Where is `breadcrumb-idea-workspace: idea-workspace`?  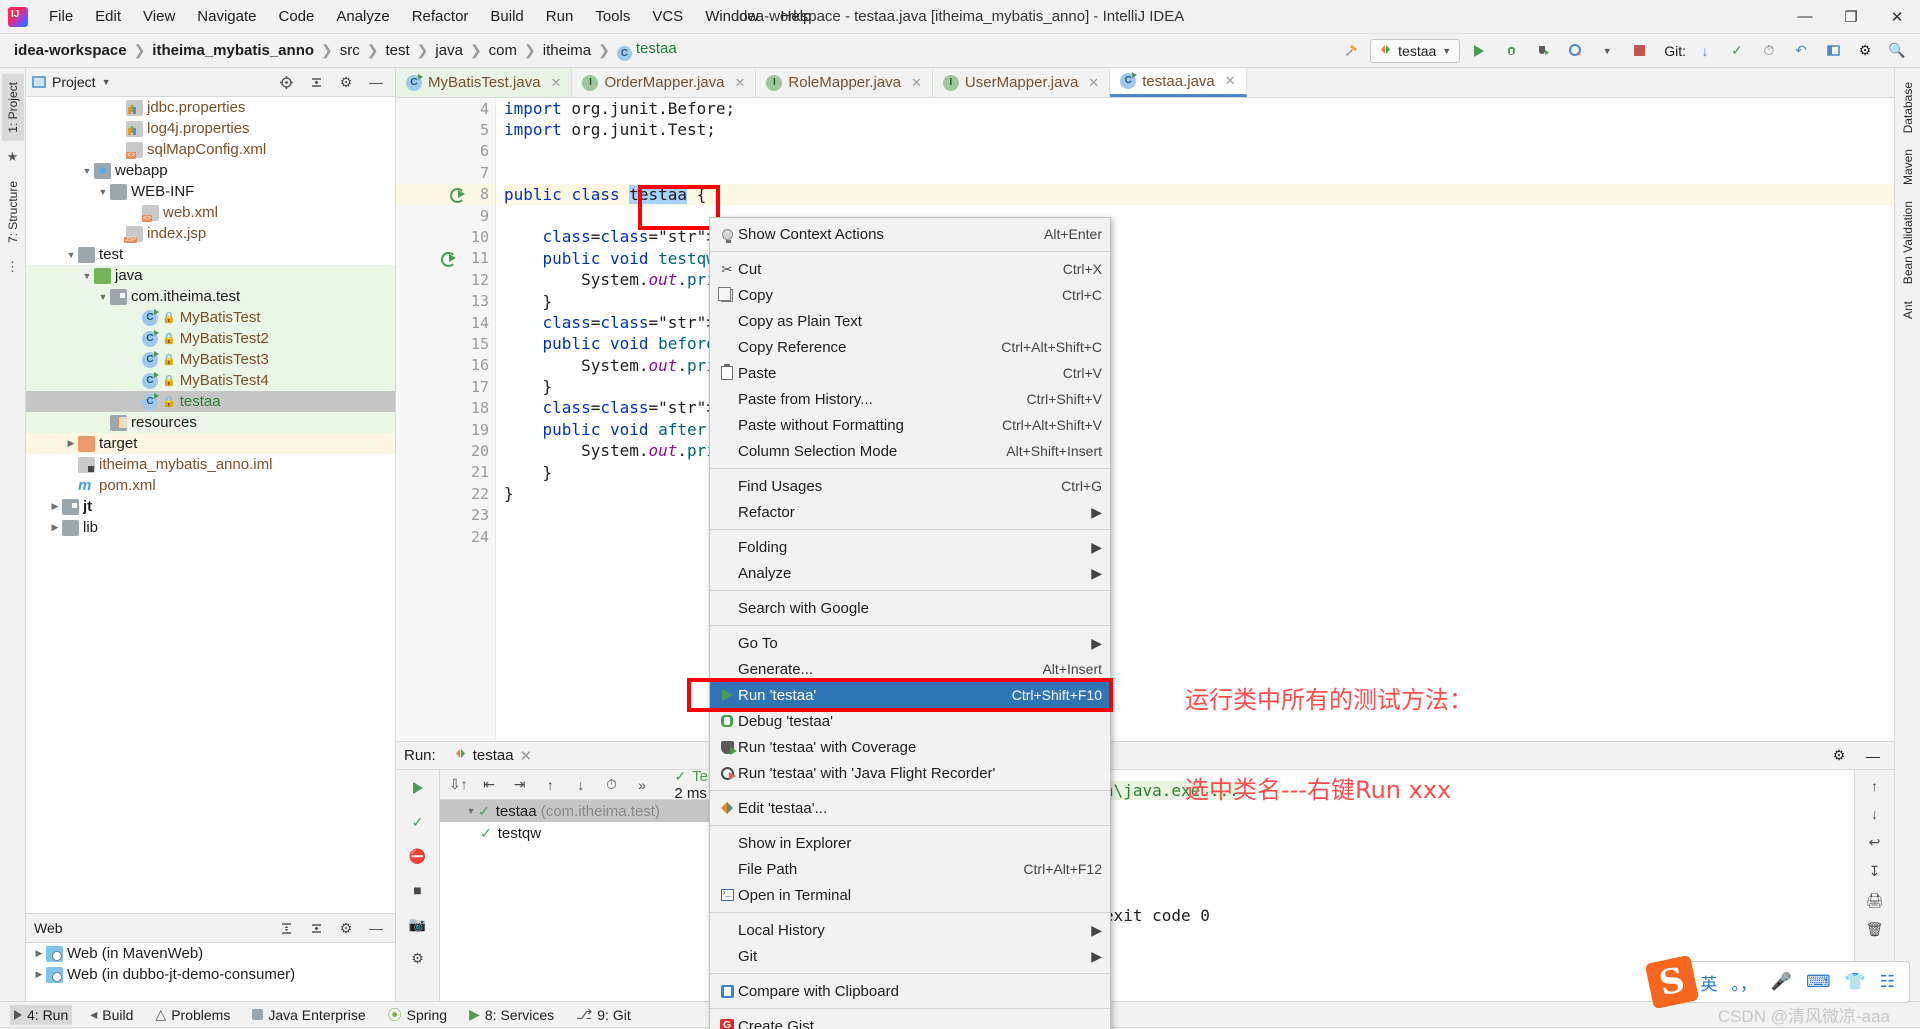 breadcrumb-idea-workspace: idea-workspace is located at coordinates (70, 50).